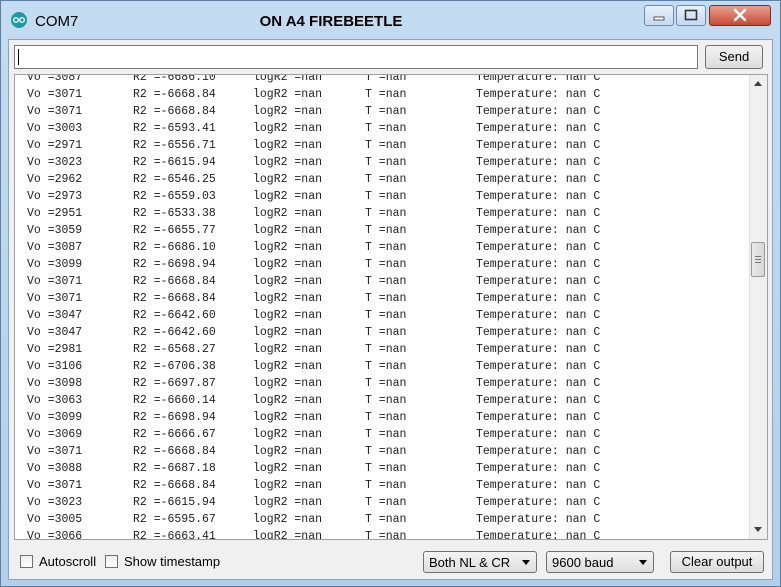 Image resolution: width=781 pixels, height=587 pixels. I want to click on baud-rate-select: 9600 baud, so click(600, 562).